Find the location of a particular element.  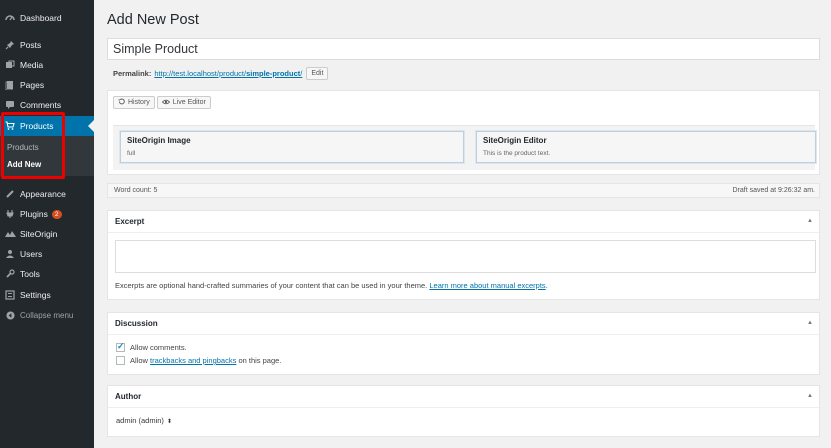

menu-item-siteorigin: SiteOrigin is located at coordinates (47, 234).